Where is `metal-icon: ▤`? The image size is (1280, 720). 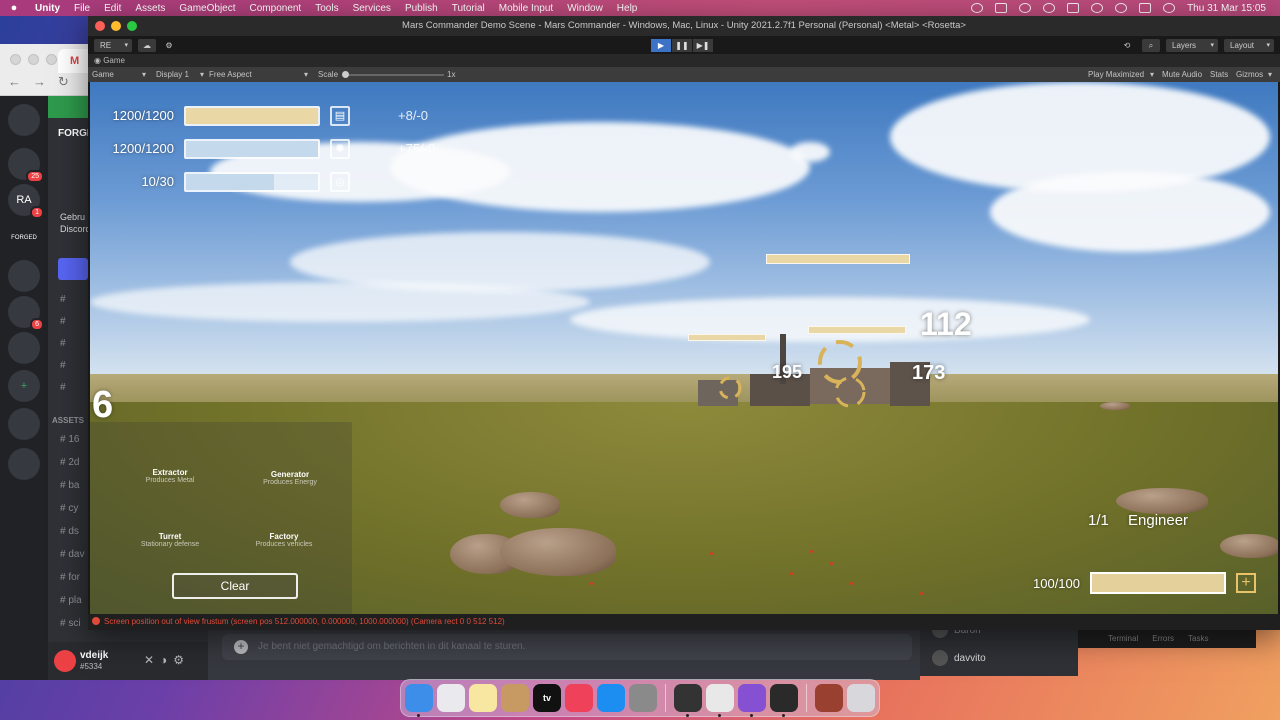
metal-icon: ▤ is located at coordinates (340, 116).